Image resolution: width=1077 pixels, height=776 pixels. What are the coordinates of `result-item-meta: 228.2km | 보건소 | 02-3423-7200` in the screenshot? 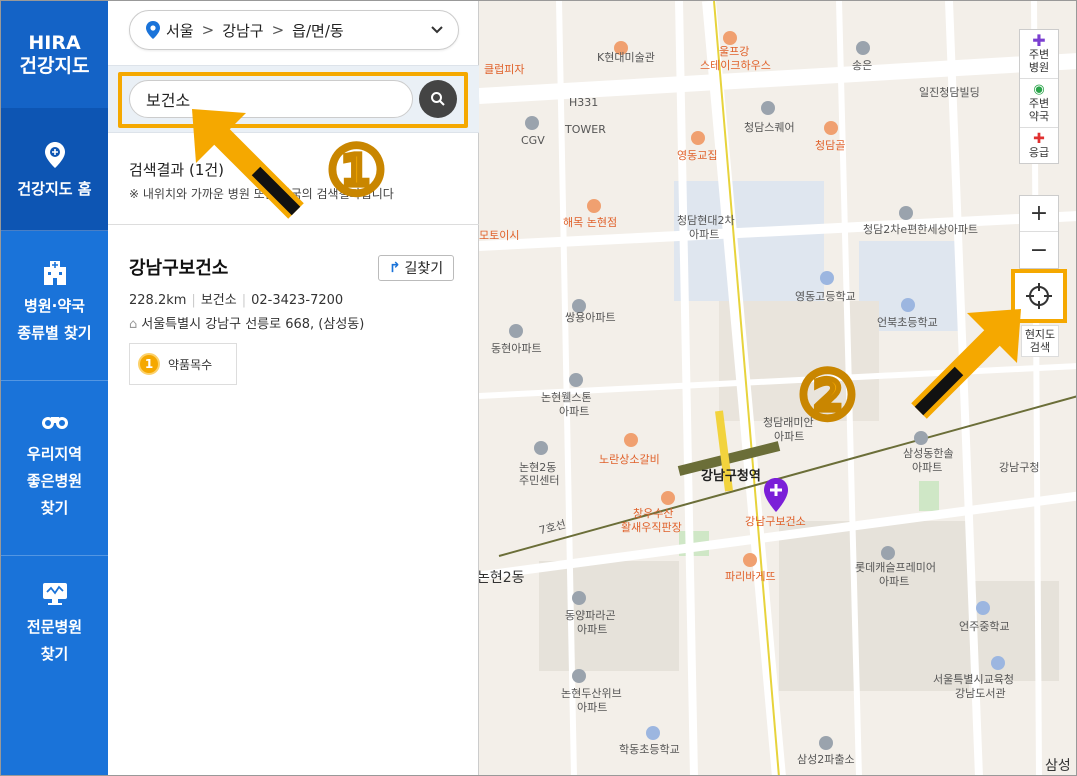 It's located at (236, 300).